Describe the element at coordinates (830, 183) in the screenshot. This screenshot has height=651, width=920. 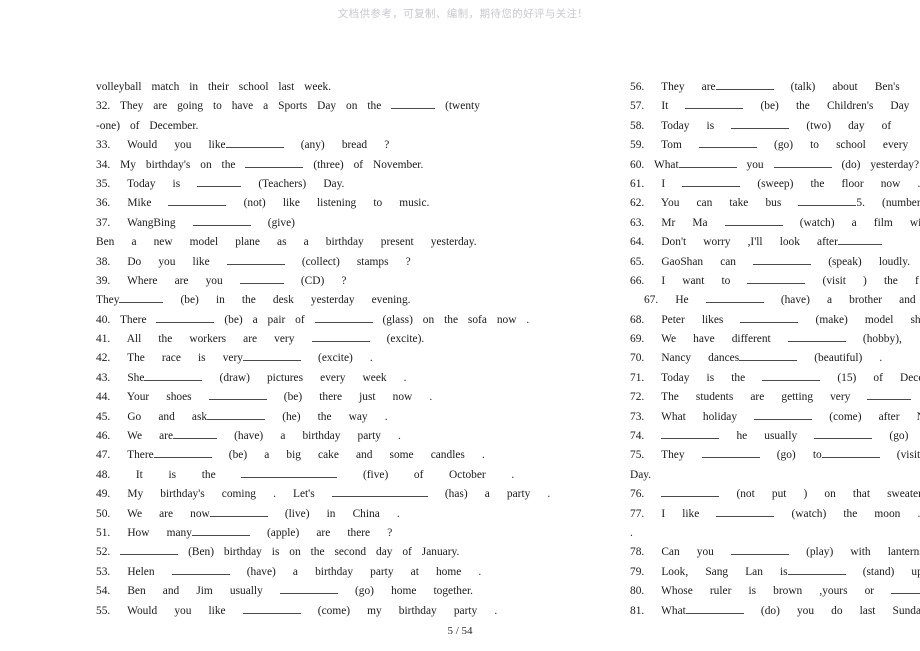
I see `exercise-text: (sweep) the floor now .` at that location.